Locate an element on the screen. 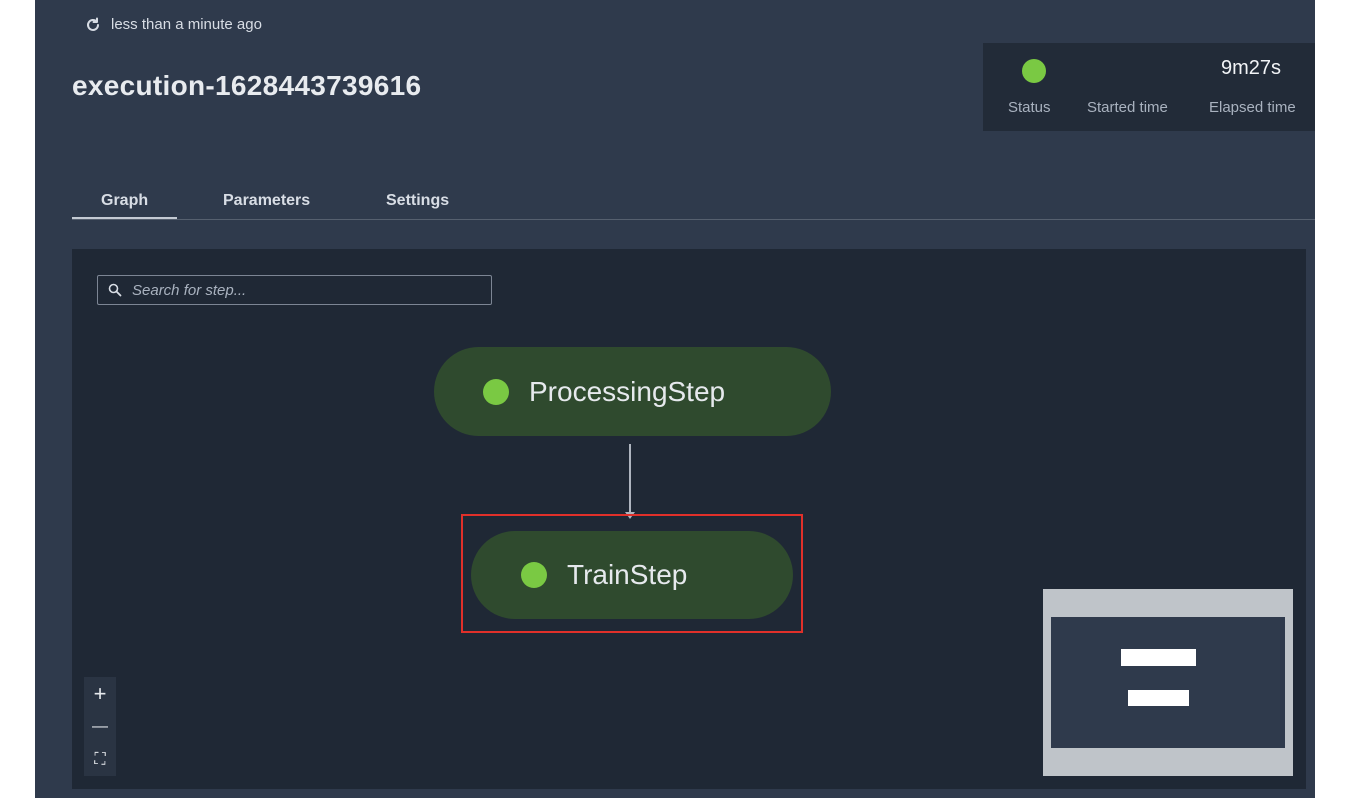 This screenshot has width=1351, height=798. search-input is located at coordinates (302, 290).